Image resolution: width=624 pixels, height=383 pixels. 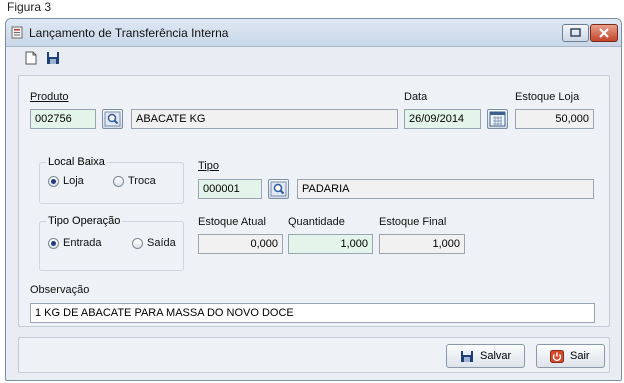 What do you see at coordinates (29, 7) in the screenshot?
I see `figure-caption: Figura 3` at bounding box center [29, 7].